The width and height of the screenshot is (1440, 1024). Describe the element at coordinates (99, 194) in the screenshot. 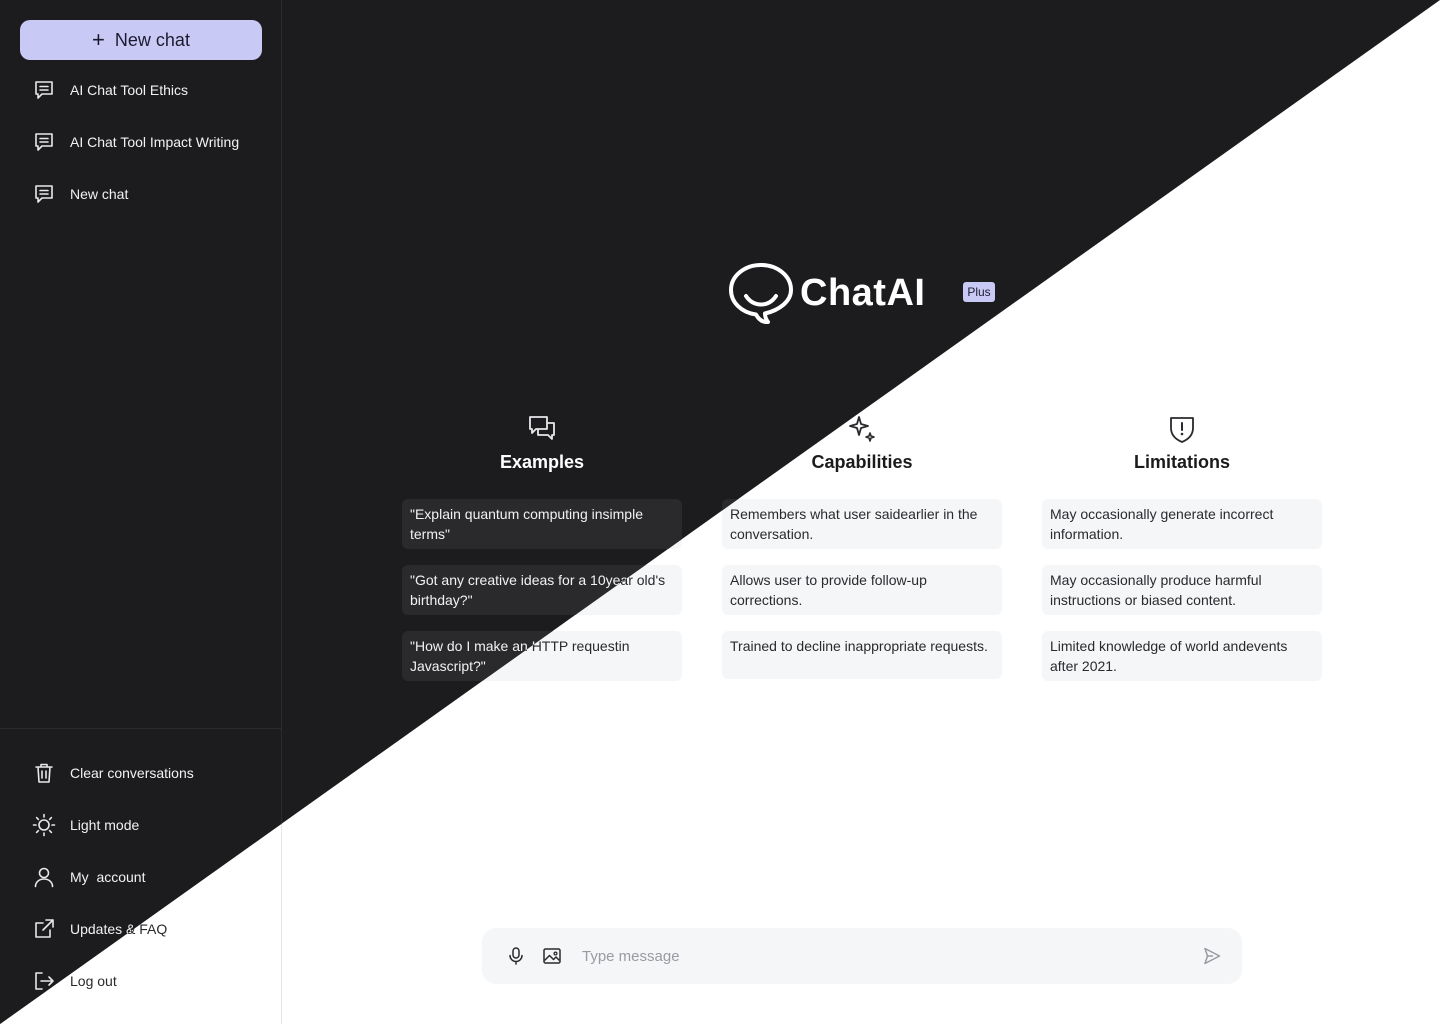

I see `history-item-label: New chat` at that location.